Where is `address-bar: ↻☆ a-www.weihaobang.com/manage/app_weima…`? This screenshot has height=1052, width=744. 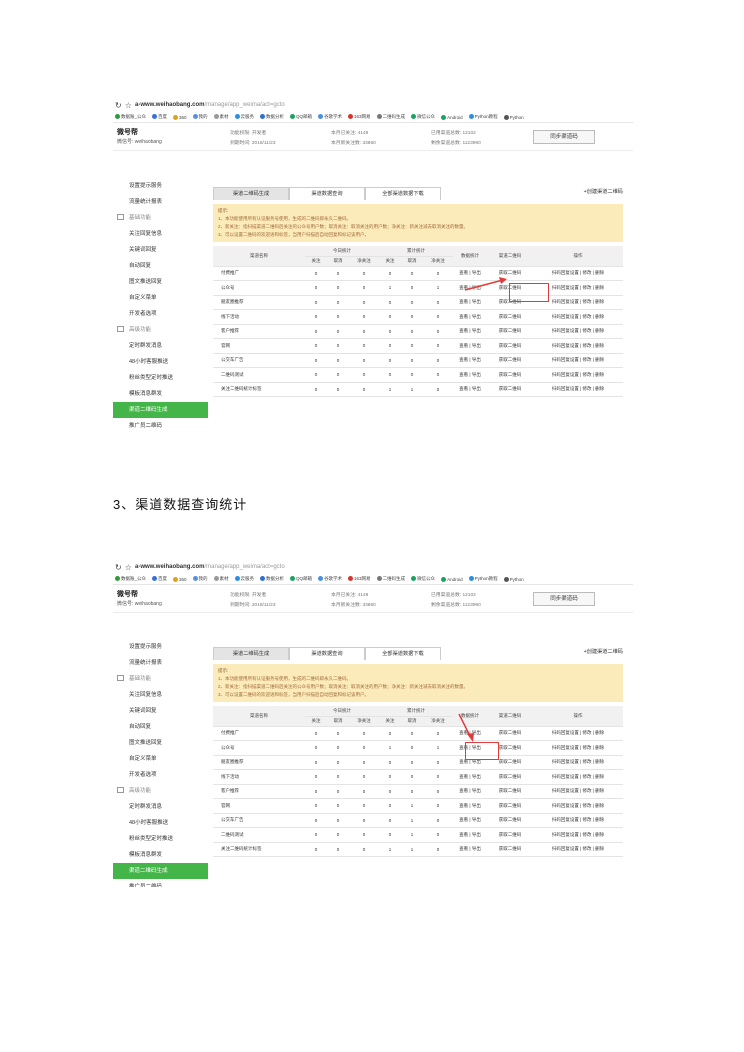
address-bar: ↻☆ a-www.weihaobang.com/manage/app_weima… is located at coordinates (373, 105).